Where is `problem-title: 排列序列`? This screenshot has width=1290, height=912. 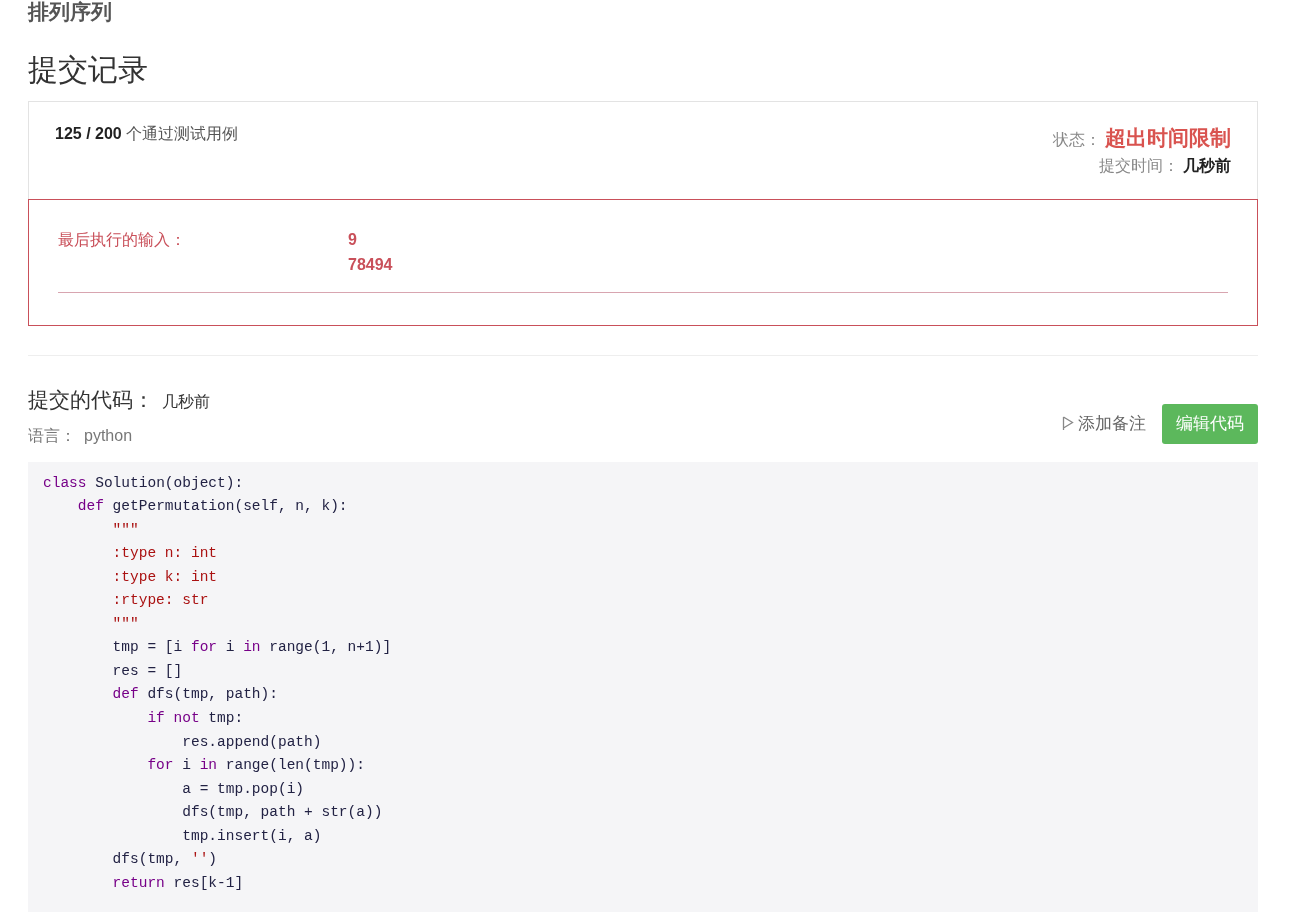
problem-title: 排列序列 is located at coordinates (70, 12).